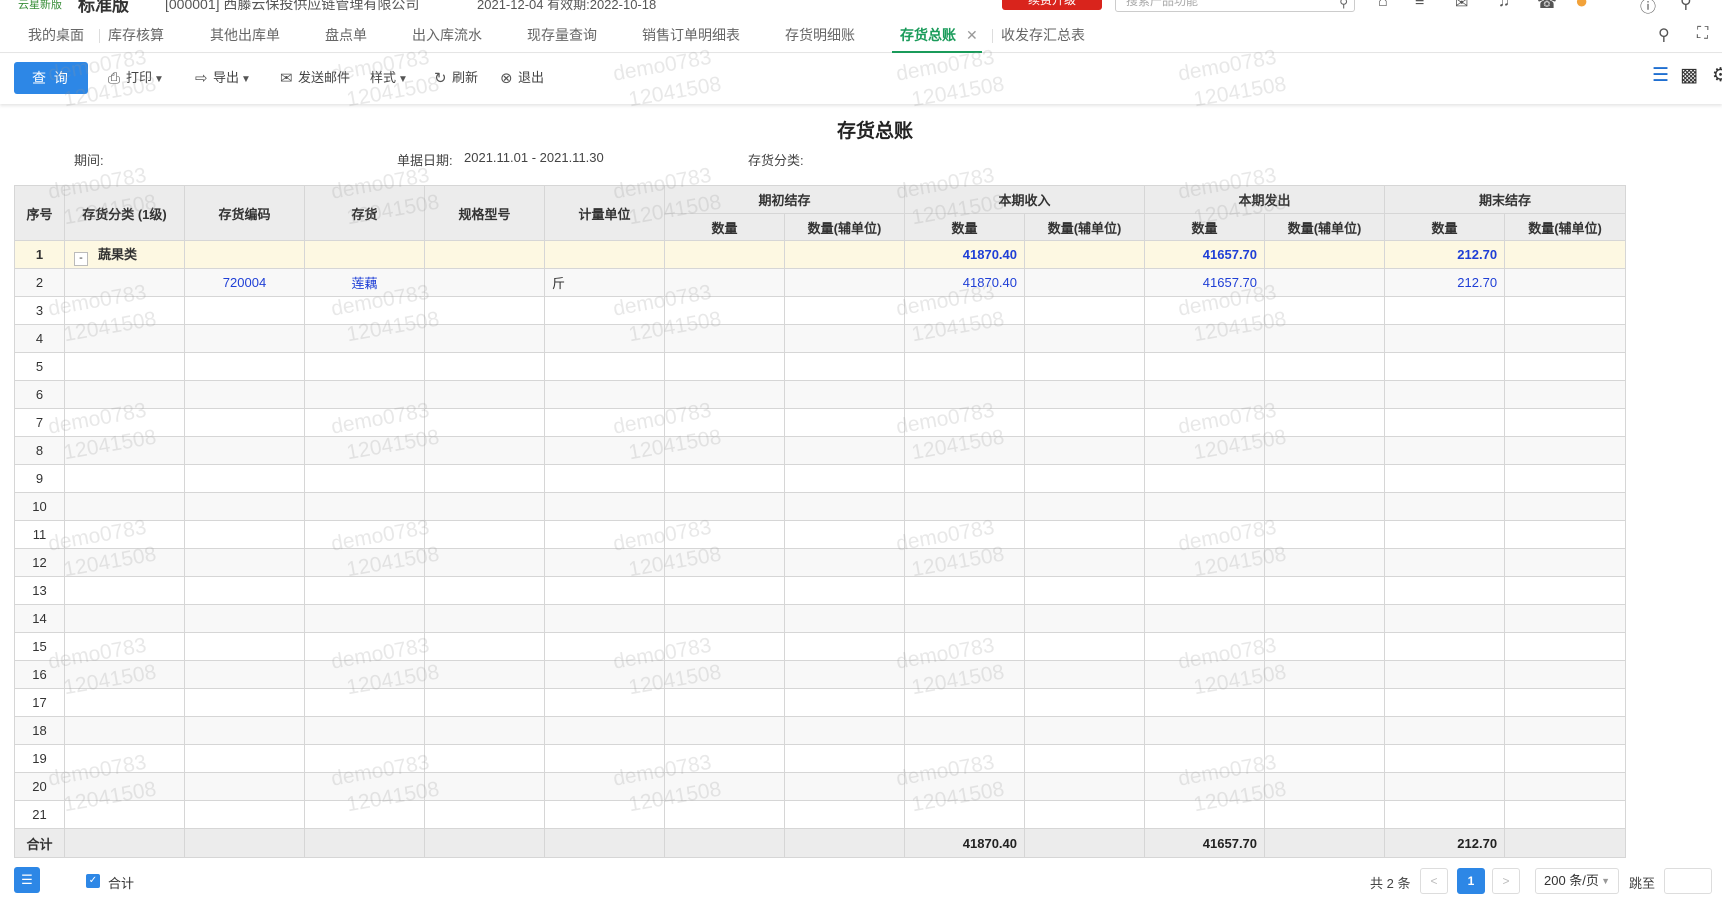 This screenshot has height=911, width=1722. What do you see at coordinates (820, 702) in the screenshot?
I see `table-row: 17` at bounding box center [820, 702].